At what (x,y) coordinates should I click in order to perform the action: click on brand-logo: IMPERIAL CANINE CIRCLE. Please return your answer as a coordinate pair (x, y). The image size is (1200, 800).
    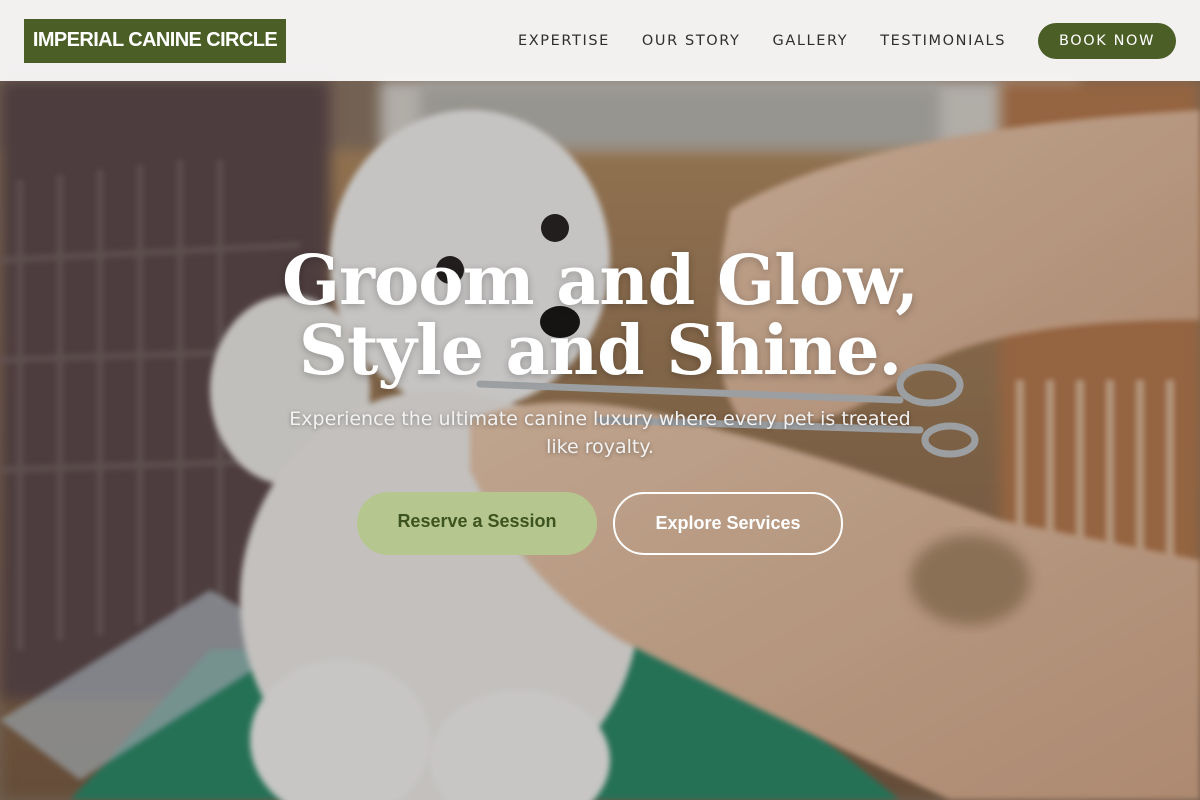
    Looking at the image, I should click on (155, 40).